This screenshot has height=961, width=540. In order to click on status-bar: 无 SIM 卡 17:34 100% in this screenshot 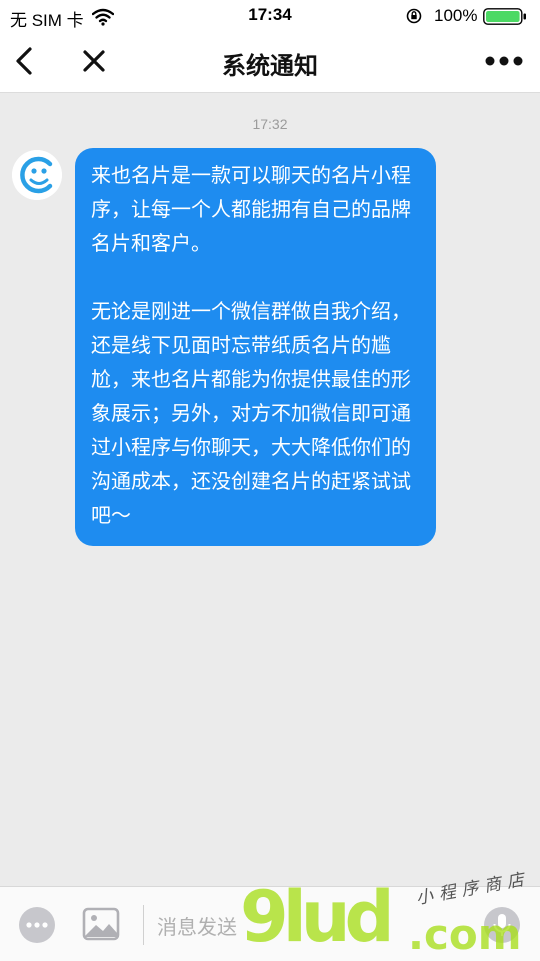, I will do `click(270, 16)`.